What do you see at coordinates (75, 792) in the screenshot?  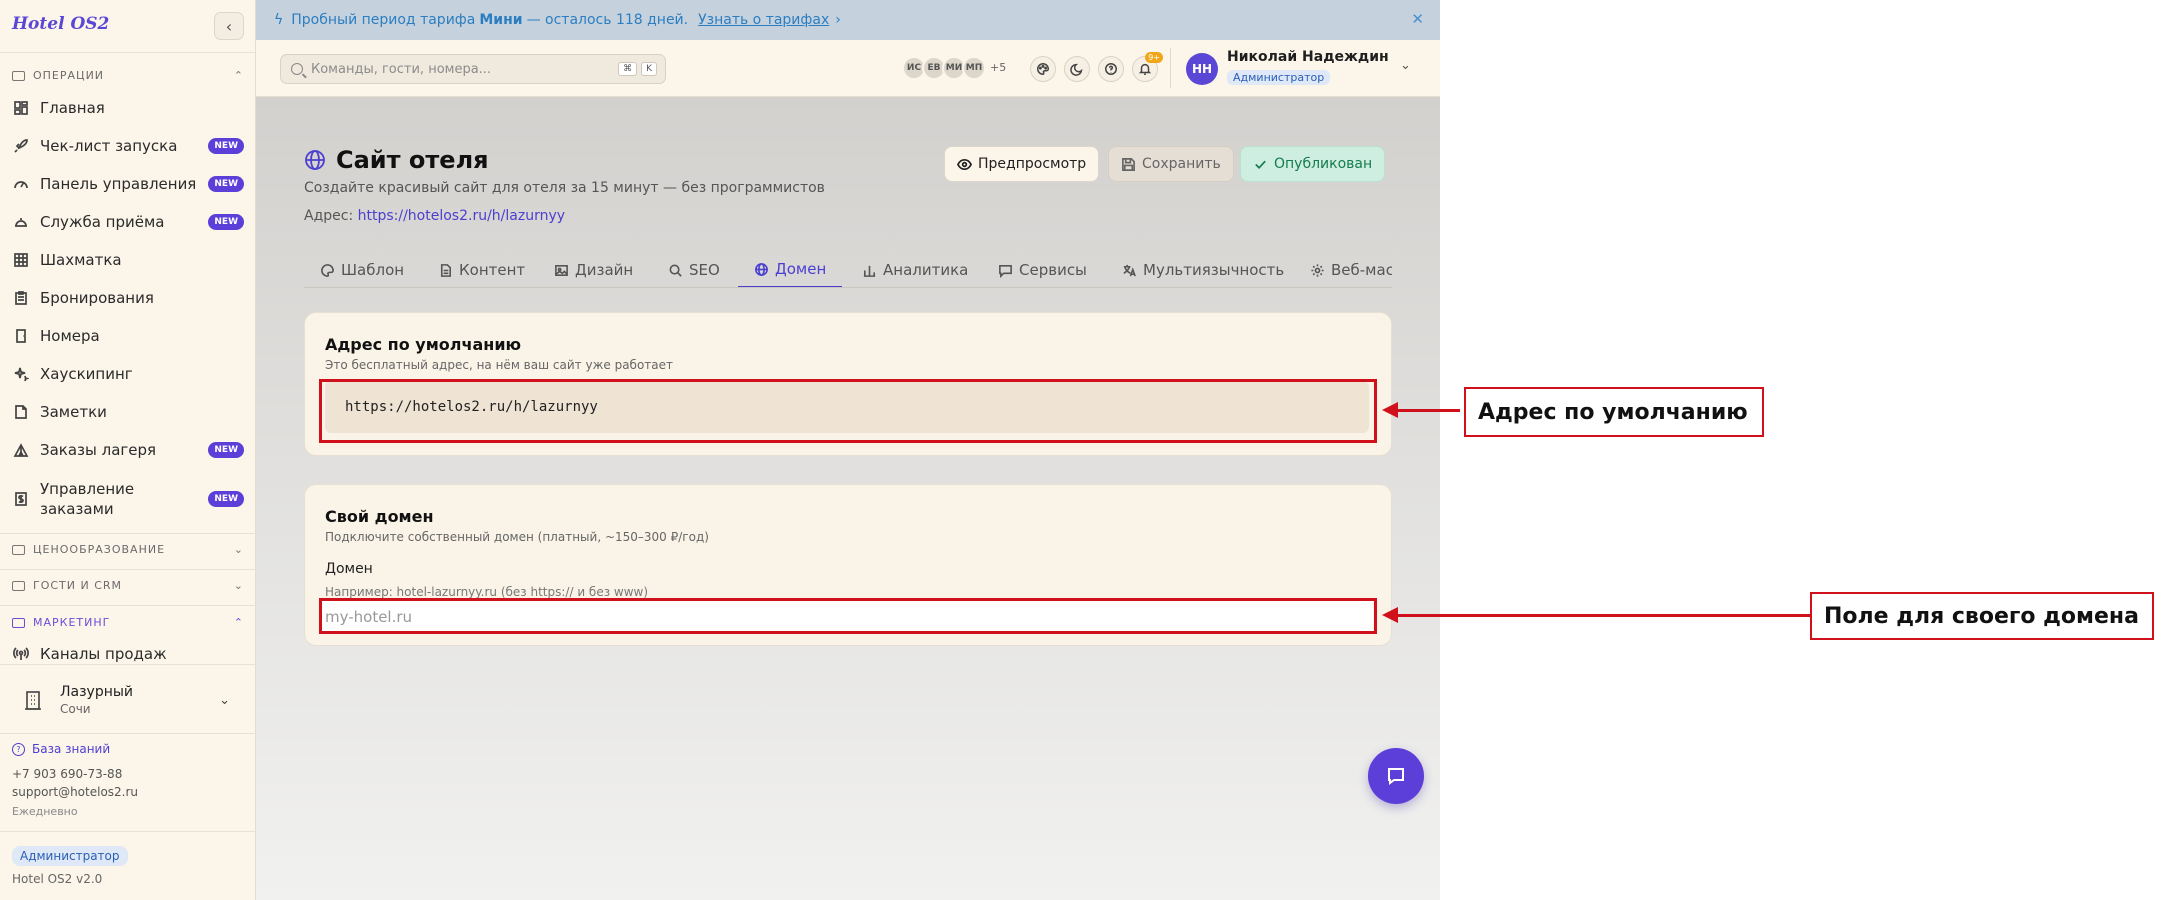 I see `support-email: support@hotelos2.ru` at bounding box center [75, 792].